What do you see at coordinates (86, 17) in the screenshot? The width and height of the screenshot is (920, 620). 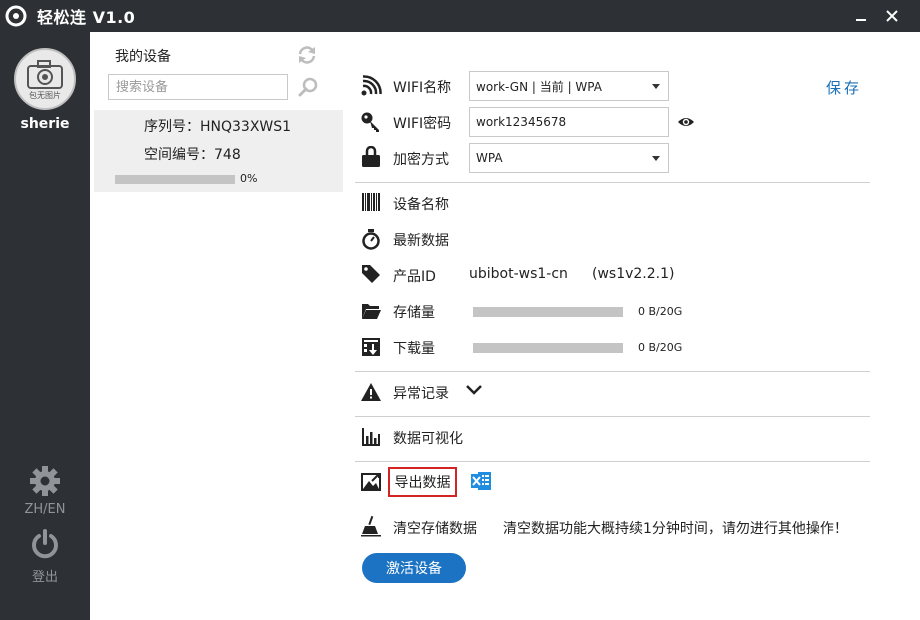 I see `app-title: 轻松连 V1.0` at bounding box center [86, 17].